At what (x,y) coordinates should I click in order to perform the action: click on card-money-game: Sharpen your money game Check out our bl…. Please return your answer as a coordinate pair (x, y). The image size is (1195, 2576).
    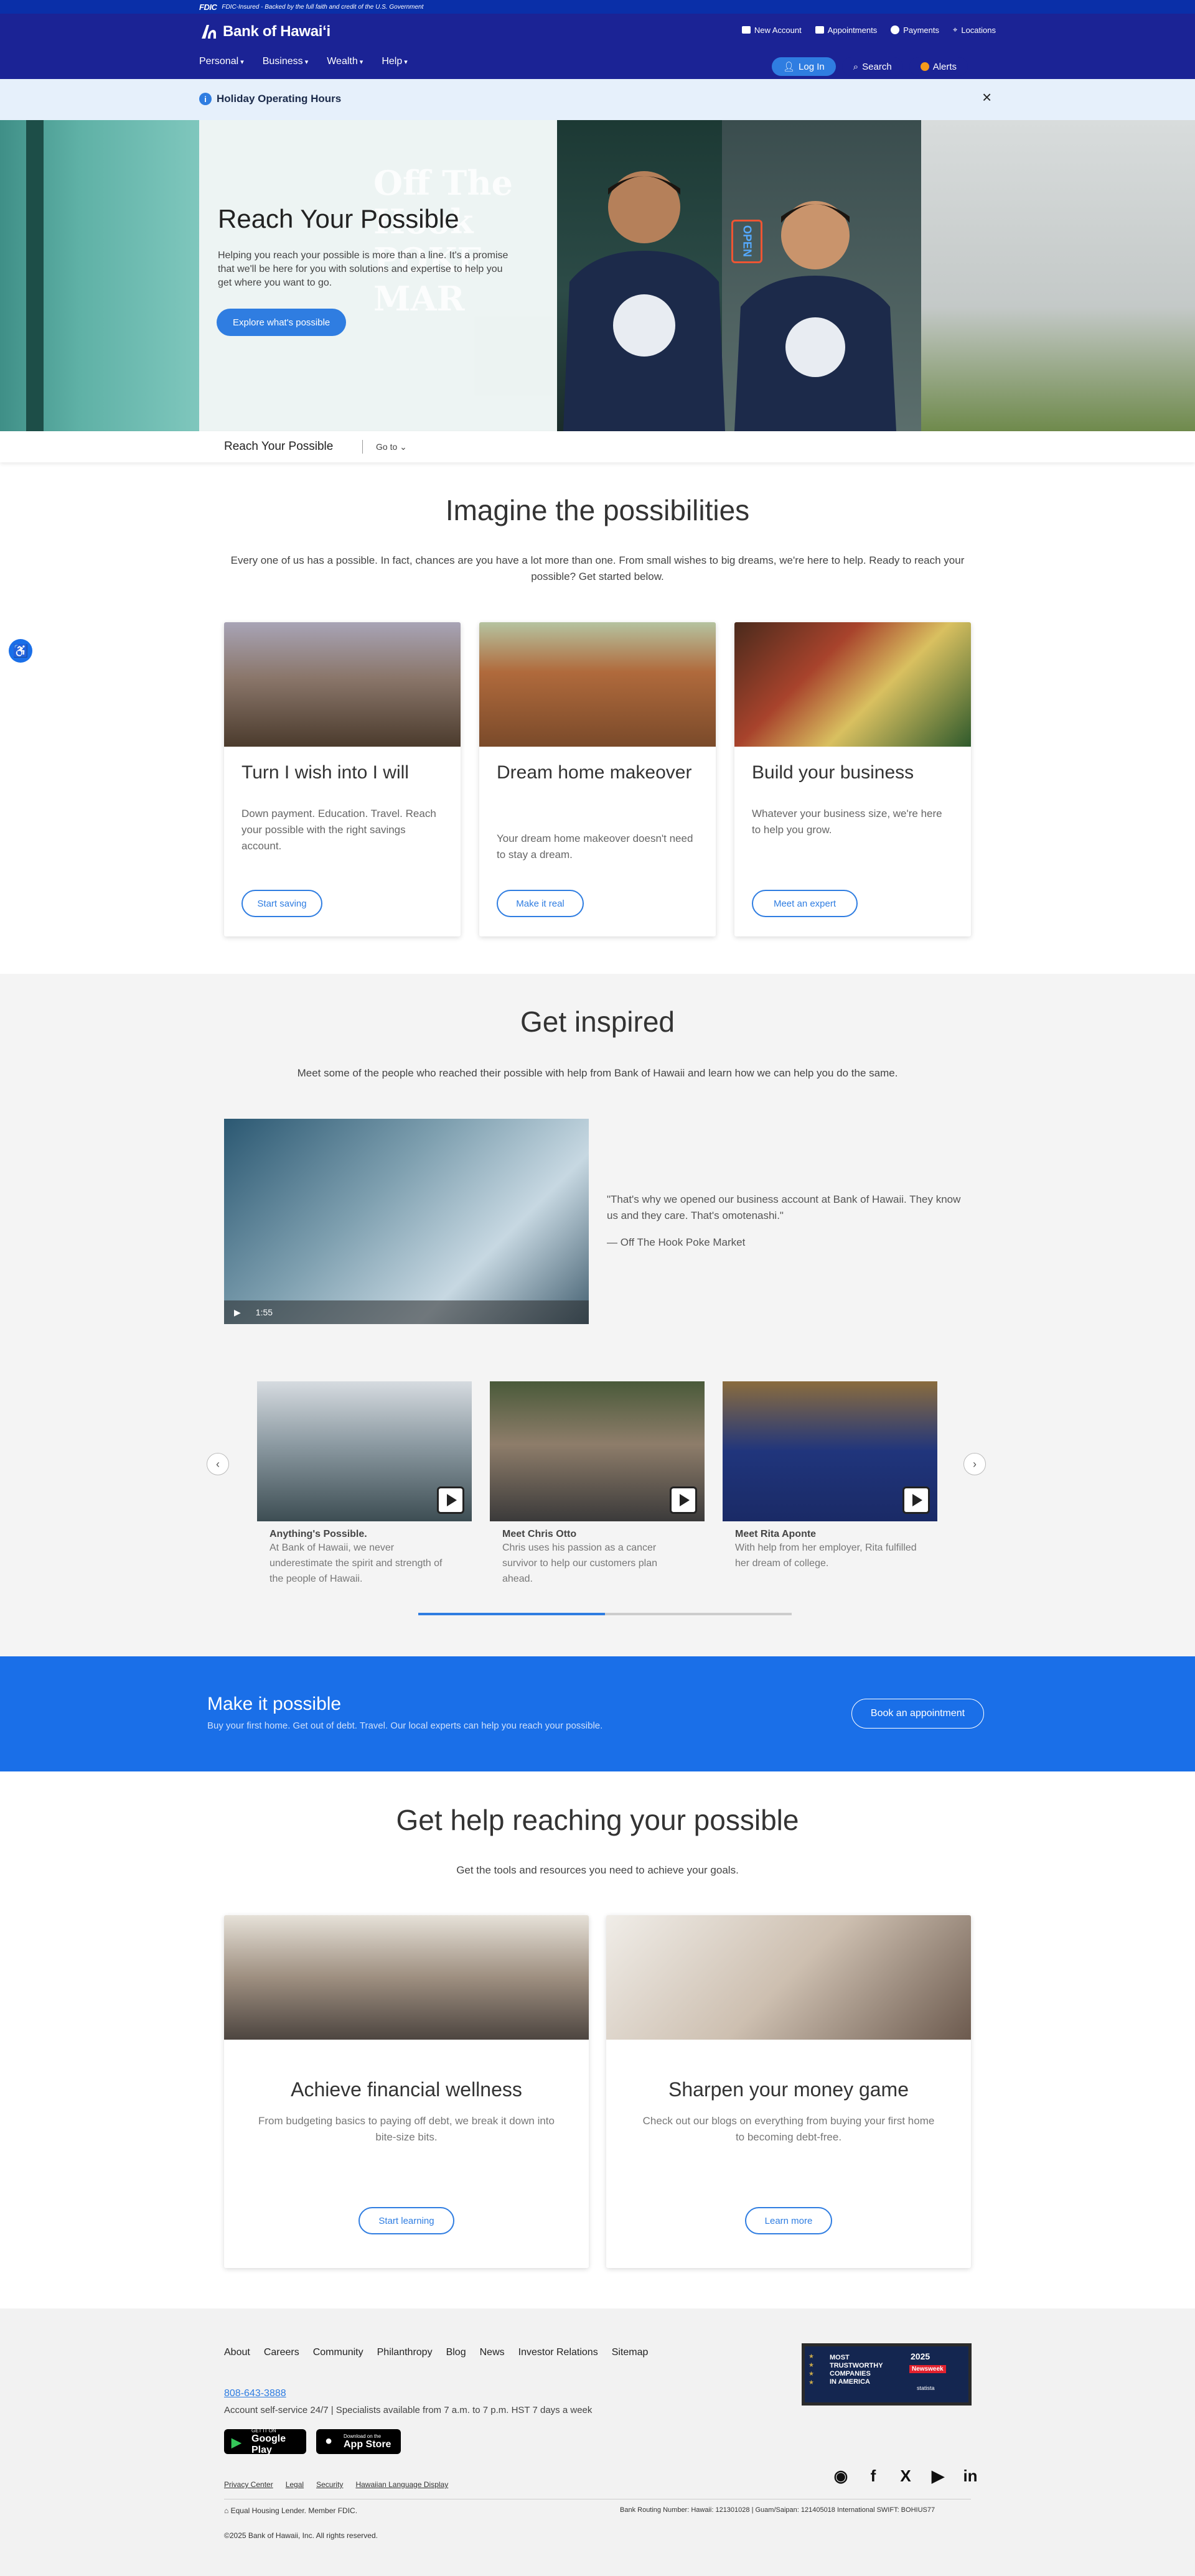
    Looking at the image, I should click on (788, 2091).